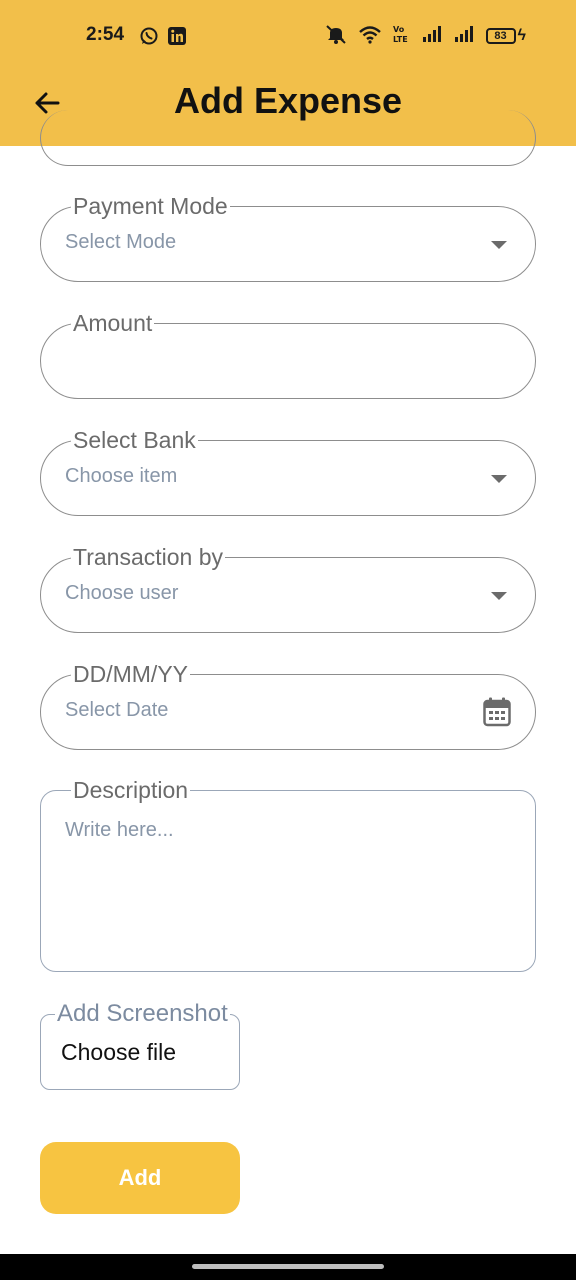 This screenshot has height=1280, width=576. I want to click on whatsapp-icon, so click(149, 36).